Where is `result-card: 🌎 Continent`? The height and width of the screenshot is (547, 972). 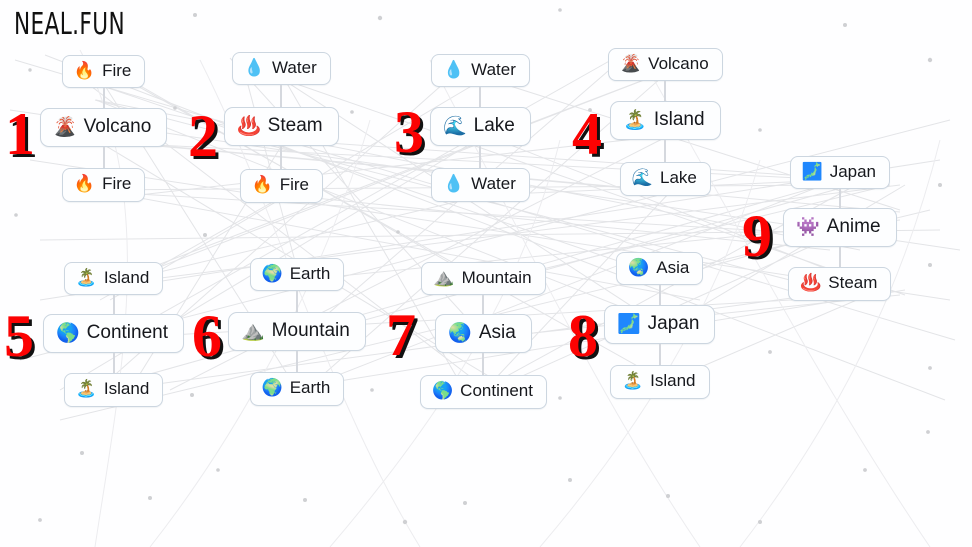 result-card: 🌎 Continent is located at coordinates (114, 334).